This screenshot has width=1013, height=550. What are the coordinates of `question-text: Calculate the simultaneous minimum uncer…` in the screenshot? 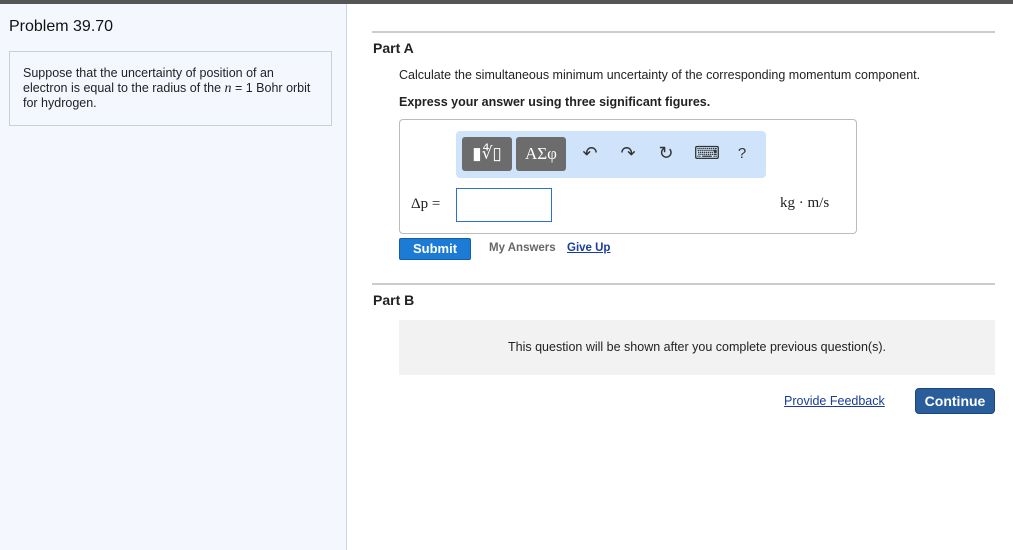 It's located at (660, 75).